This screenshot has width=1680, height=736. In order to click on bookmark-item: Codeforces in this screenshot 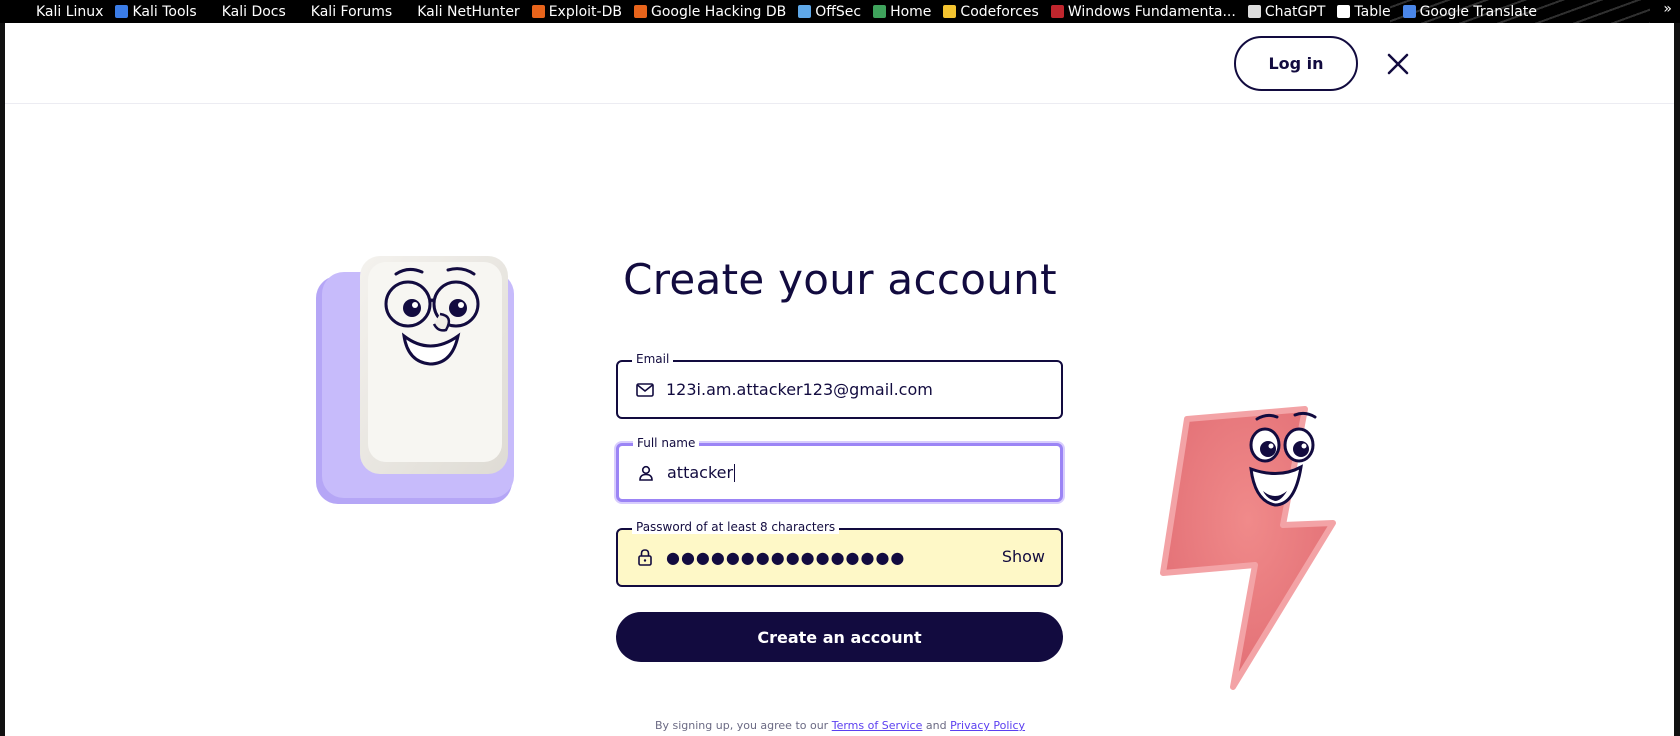, I will do `click(991, 11)`.